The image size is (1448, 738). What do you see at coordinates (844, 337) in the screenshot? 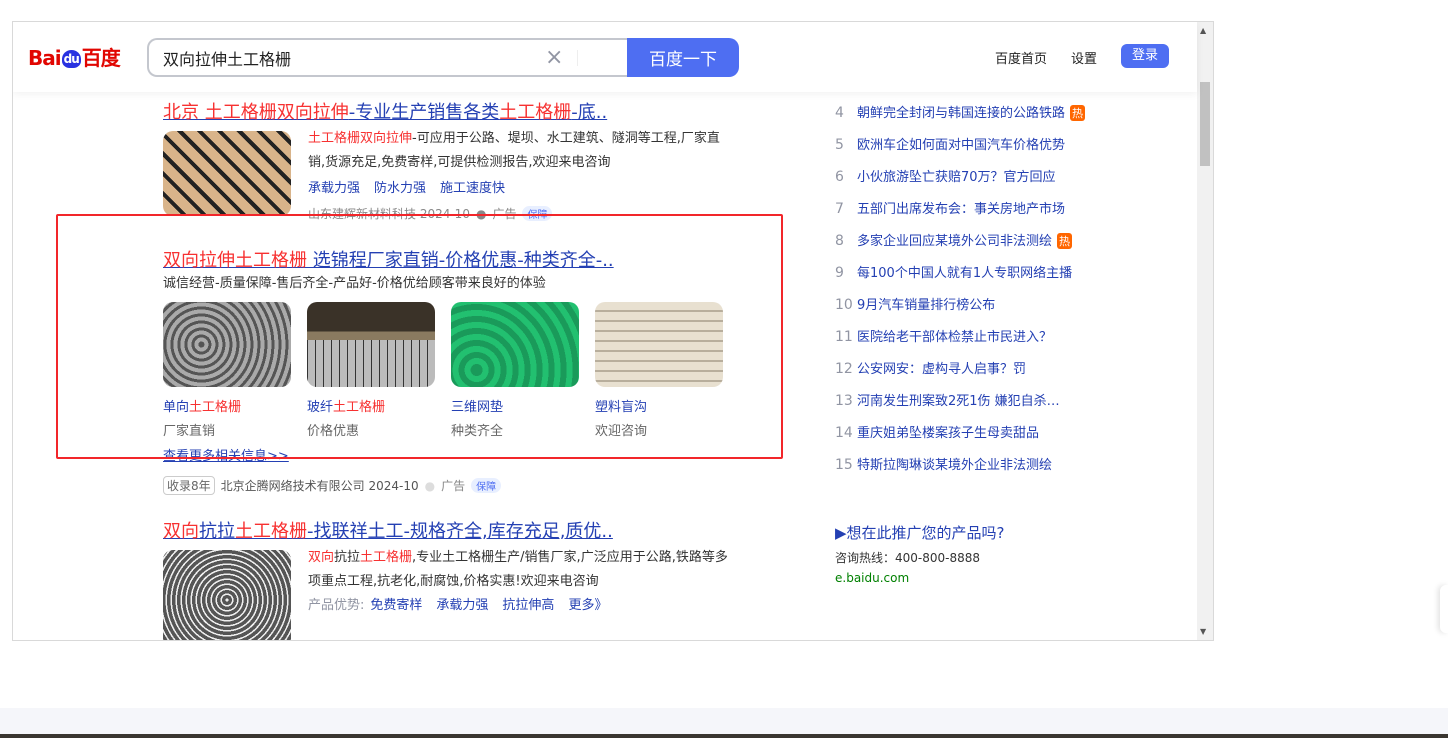
I see `rank: 11` at bounding box center [844, 337].